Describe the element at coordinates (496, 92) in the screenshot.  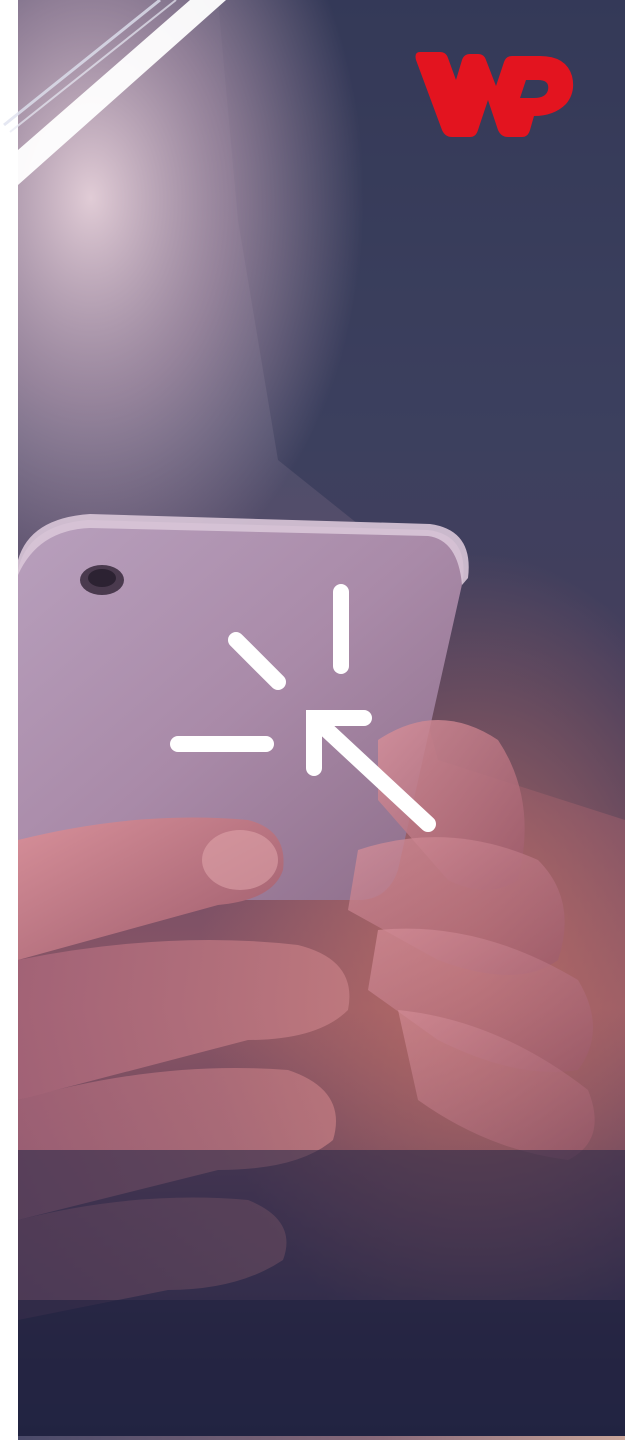
I see `wp-logo` at that location.